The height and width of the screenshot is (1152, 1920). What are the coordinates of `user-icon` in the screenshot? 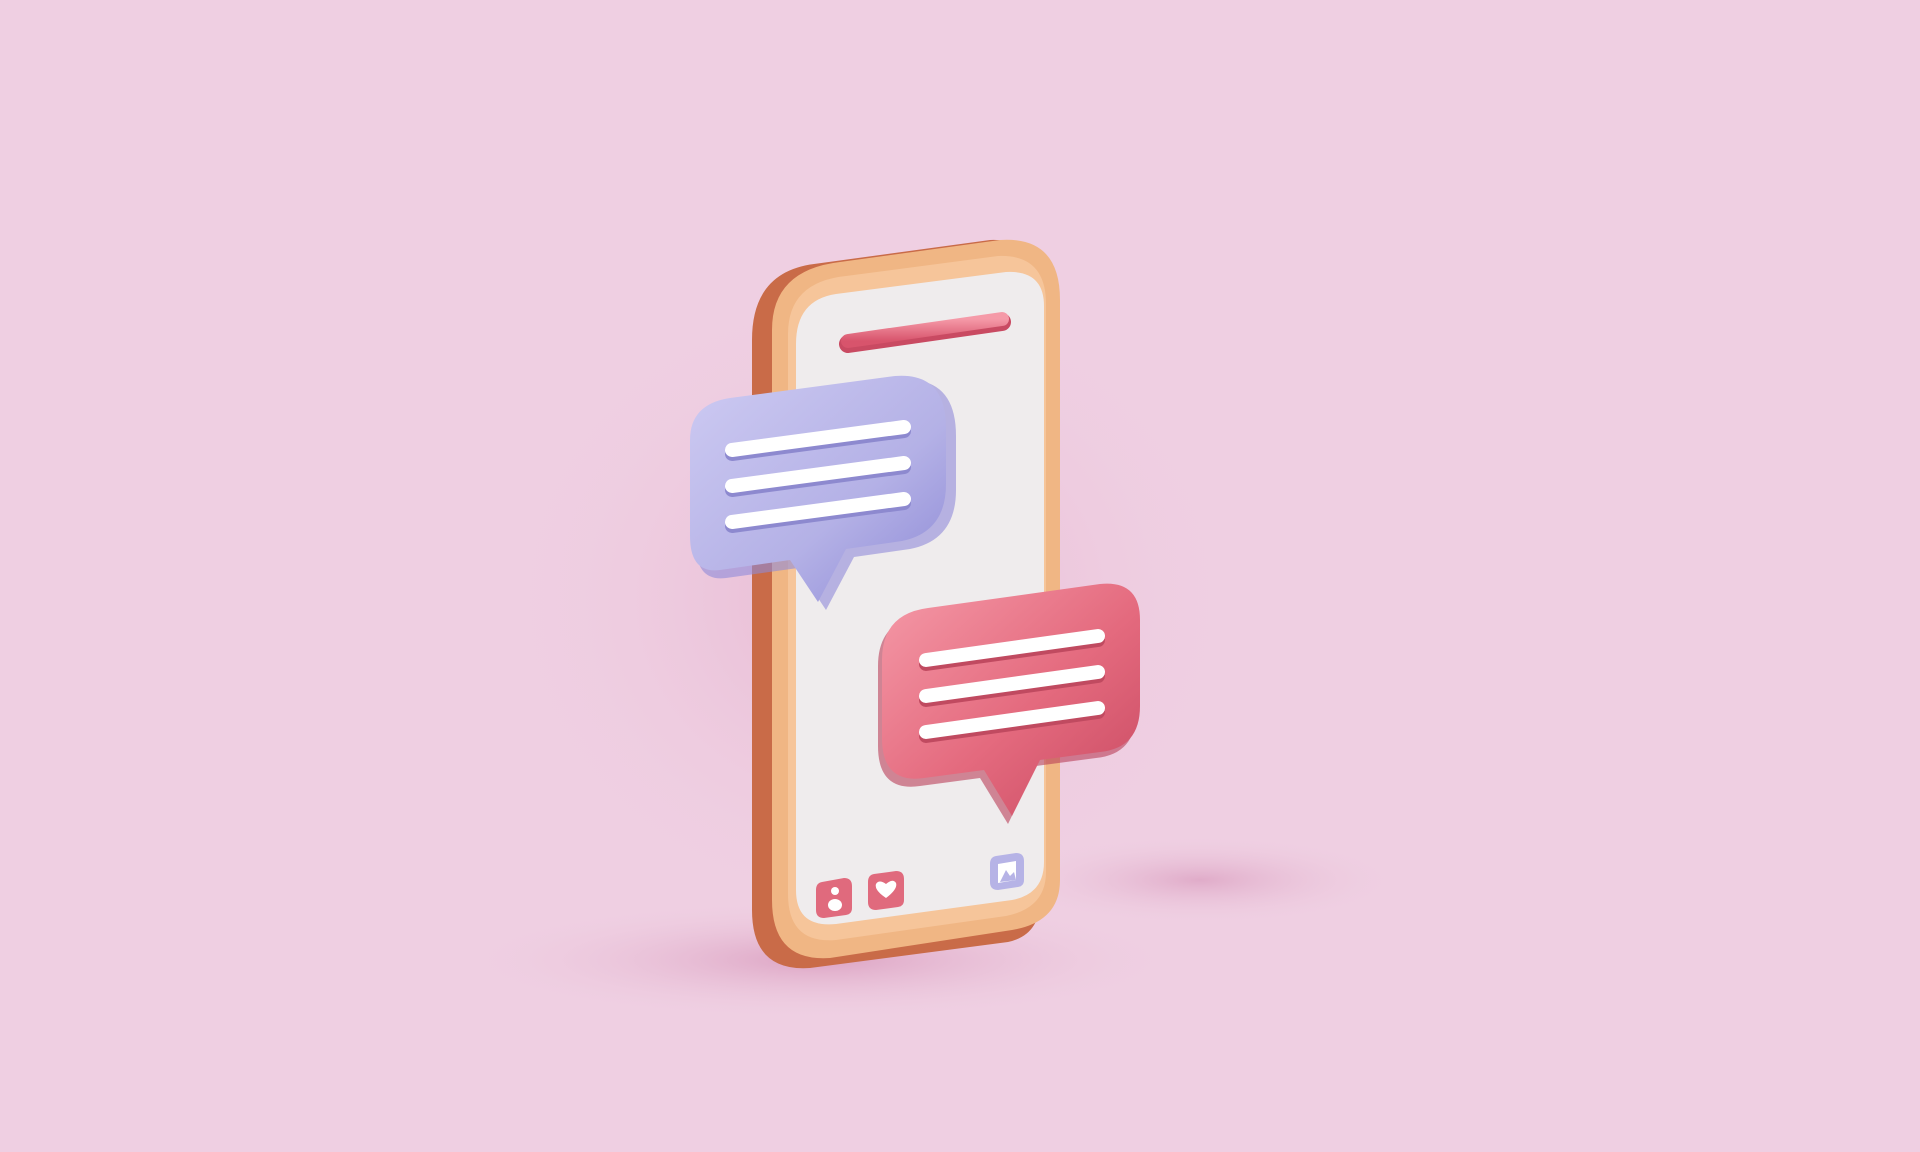 It's located at (834, 898).